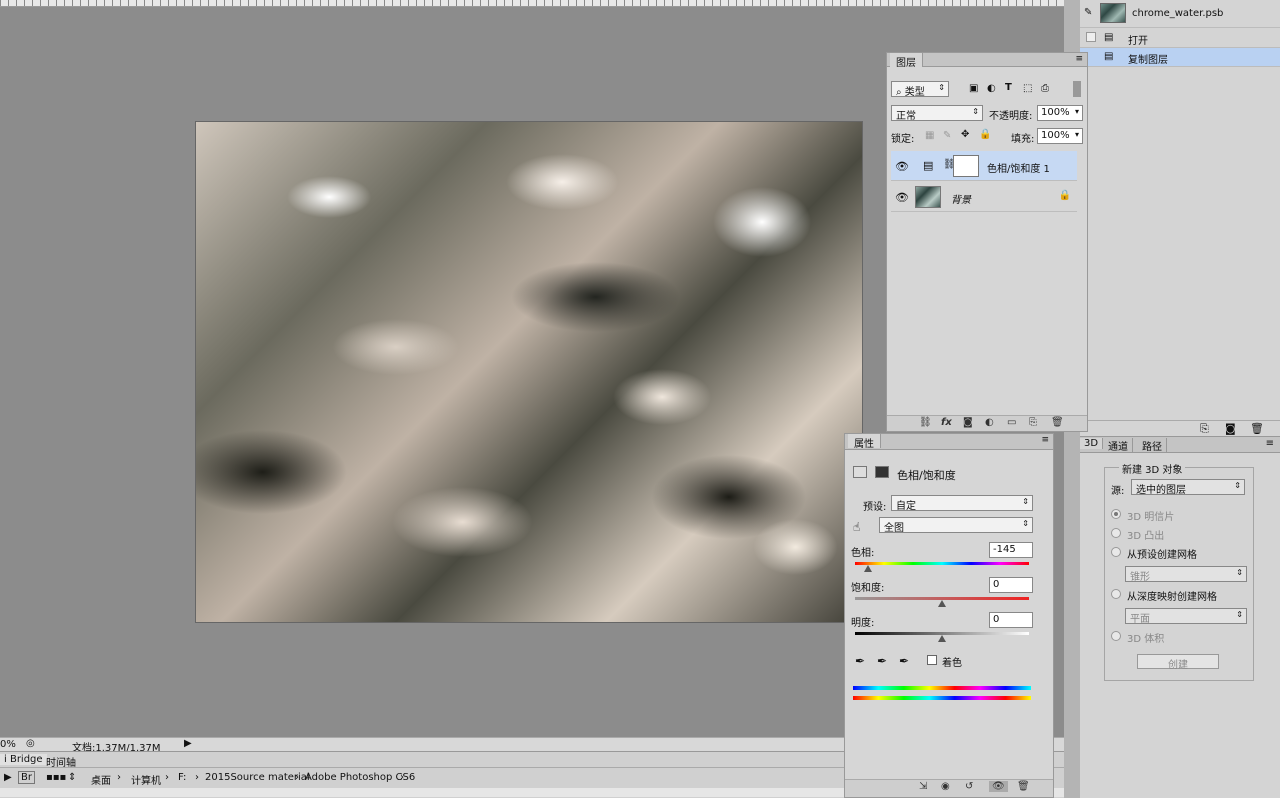 The image size is (1280, 798). Describe the element at coordinates (1008, 87) in the screenshot. I see `filter-type-icon: T` at that location.